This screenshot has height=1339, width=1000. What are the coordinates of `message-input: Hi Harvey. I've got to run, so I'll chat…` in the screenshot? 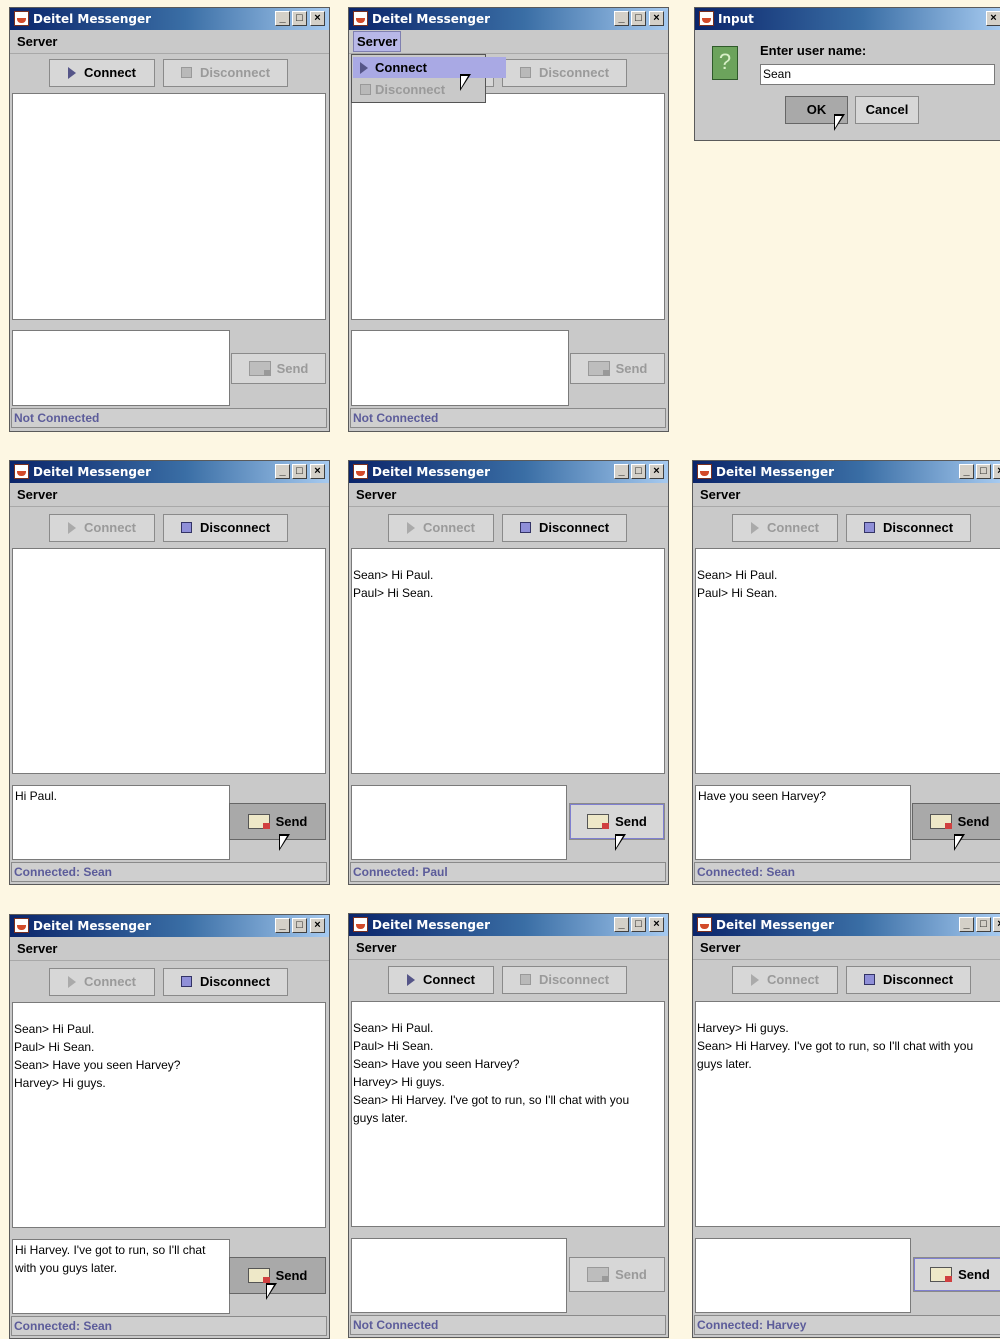 It's located at (121, 1276).